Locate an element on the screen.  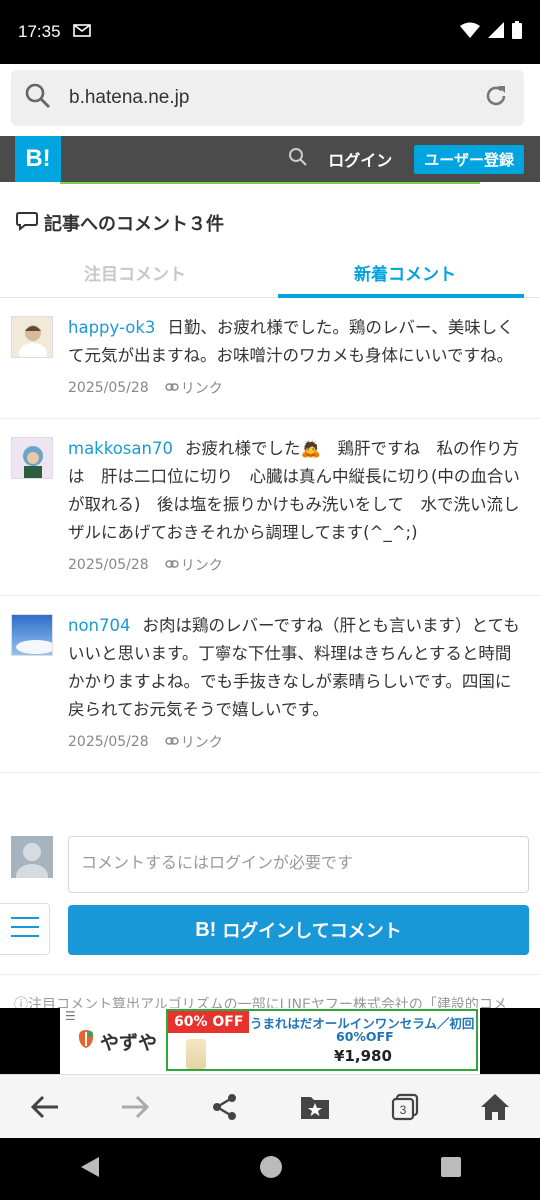
header-divider is located at coordinates (270, 183).